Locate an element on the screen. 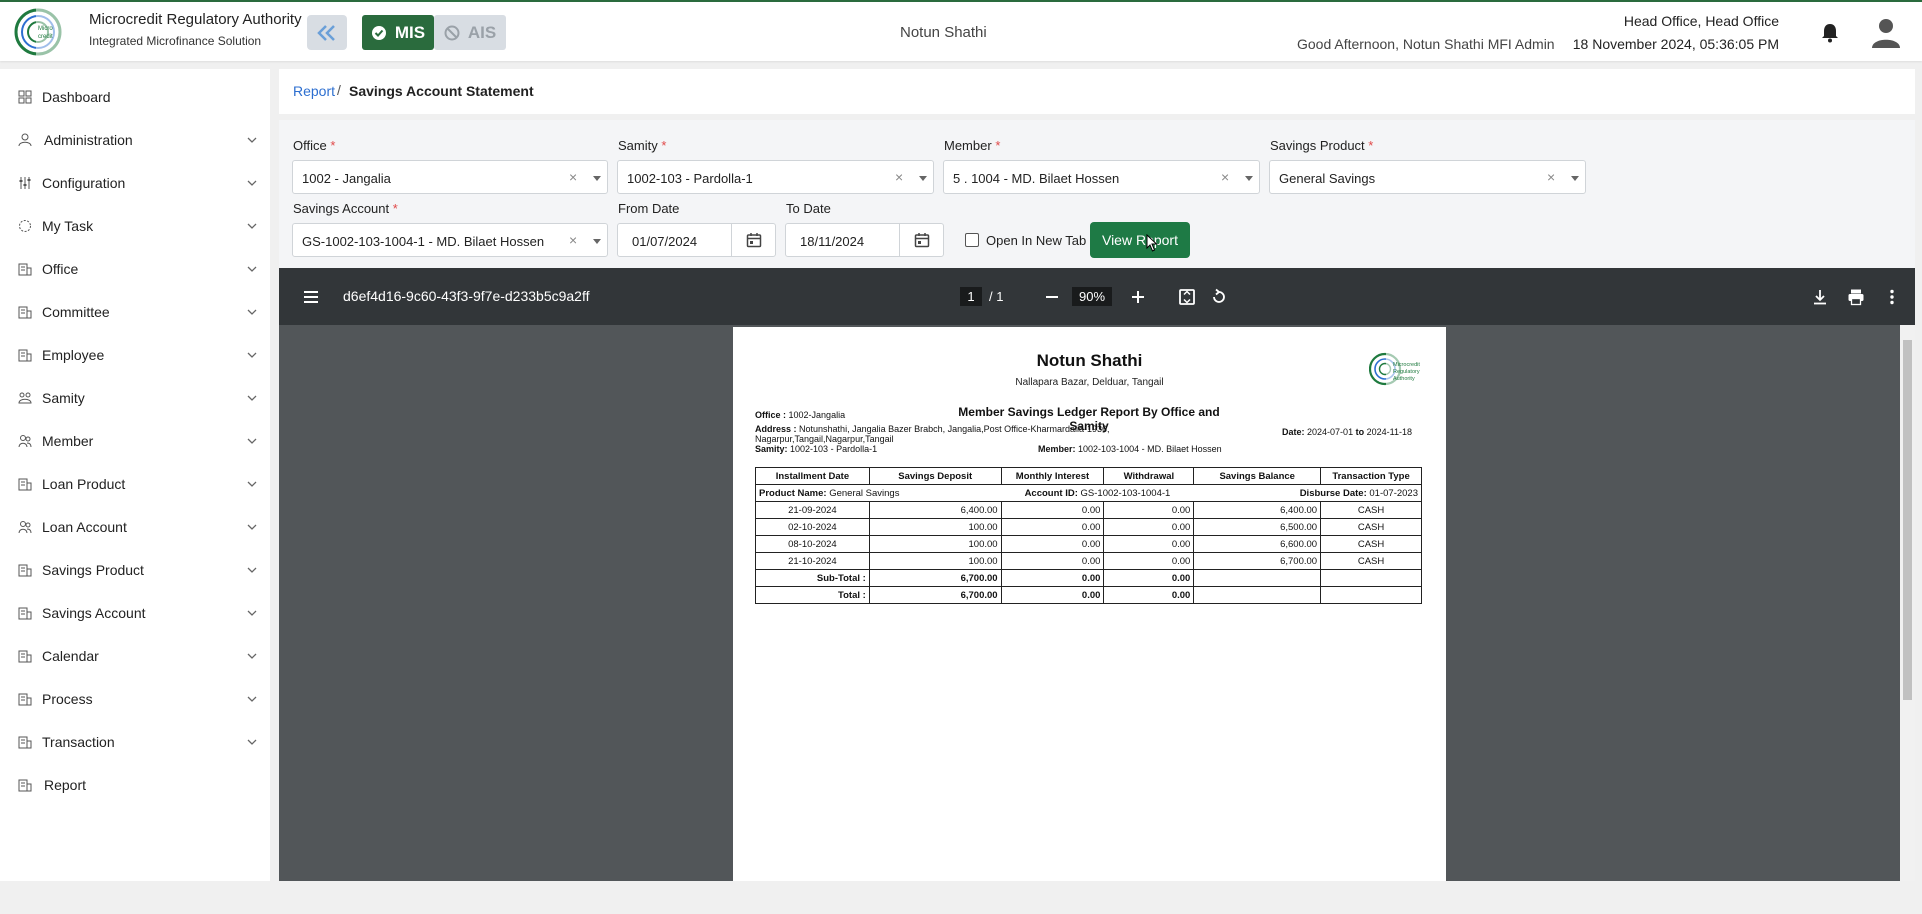 This screenshot has height=914, width=1922. view-report-button: View Report is located at coordinates (1140, 240).